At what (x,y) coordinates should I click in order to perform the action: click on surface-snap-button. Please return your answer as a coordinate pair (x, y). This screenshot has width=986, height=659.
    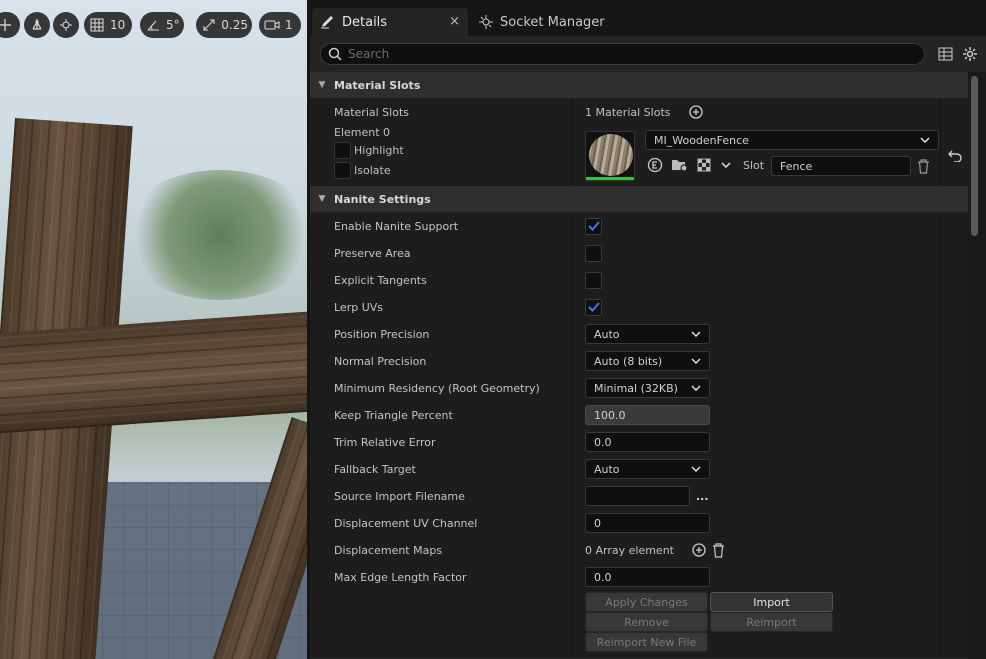
    Looking at the image, I should click on (37, 25).